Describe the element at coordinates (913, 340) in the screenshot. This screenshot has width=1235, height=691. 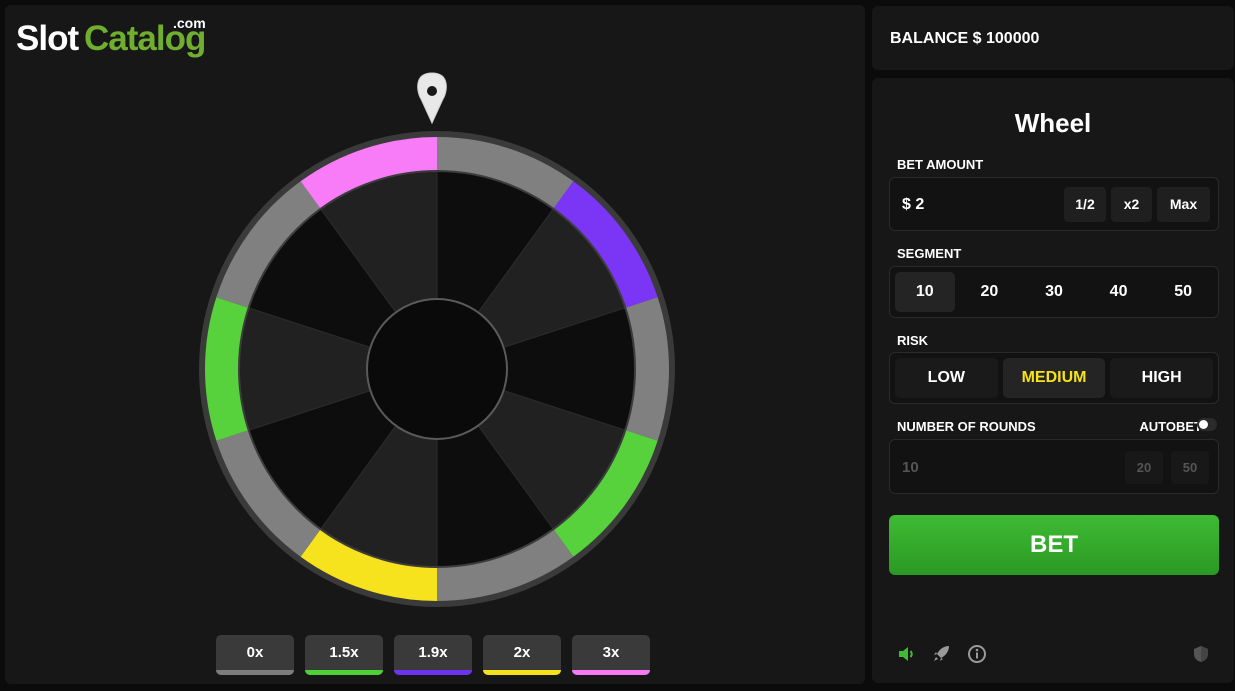
I see `risk-label: RISK` at that location.